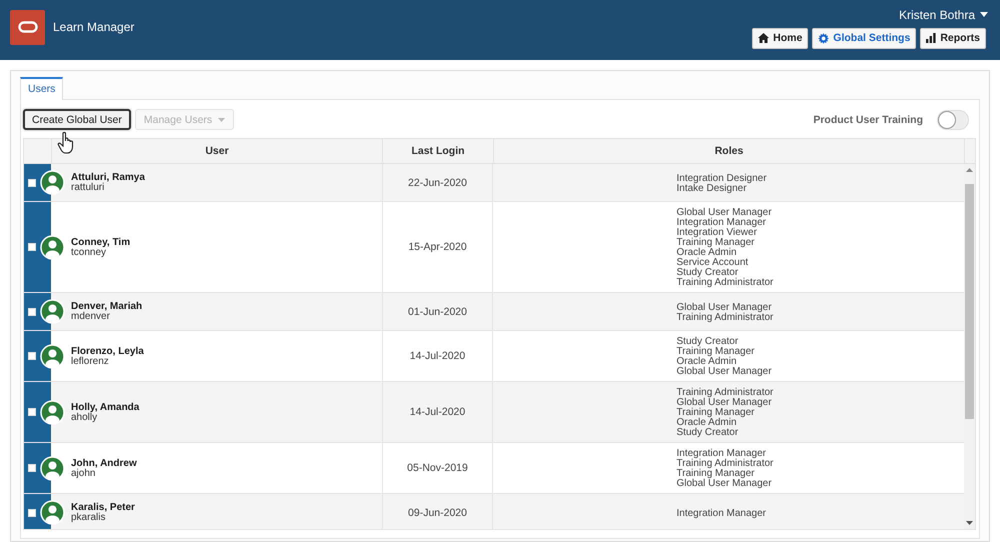  I want to click on user-menu: Kristen Bothra, so click(943, 15).